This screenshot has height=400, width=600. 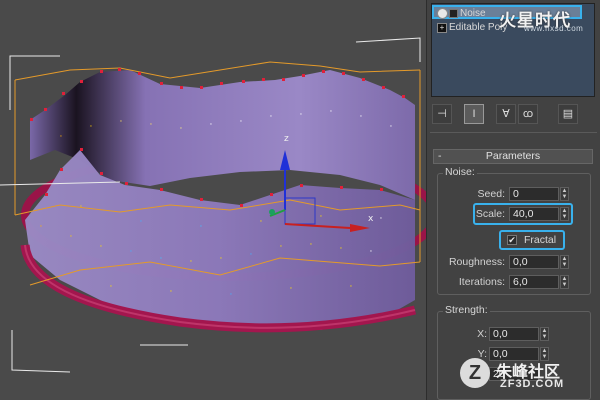 I want to click on light-bulb-icon, so click(x=442, y=13).